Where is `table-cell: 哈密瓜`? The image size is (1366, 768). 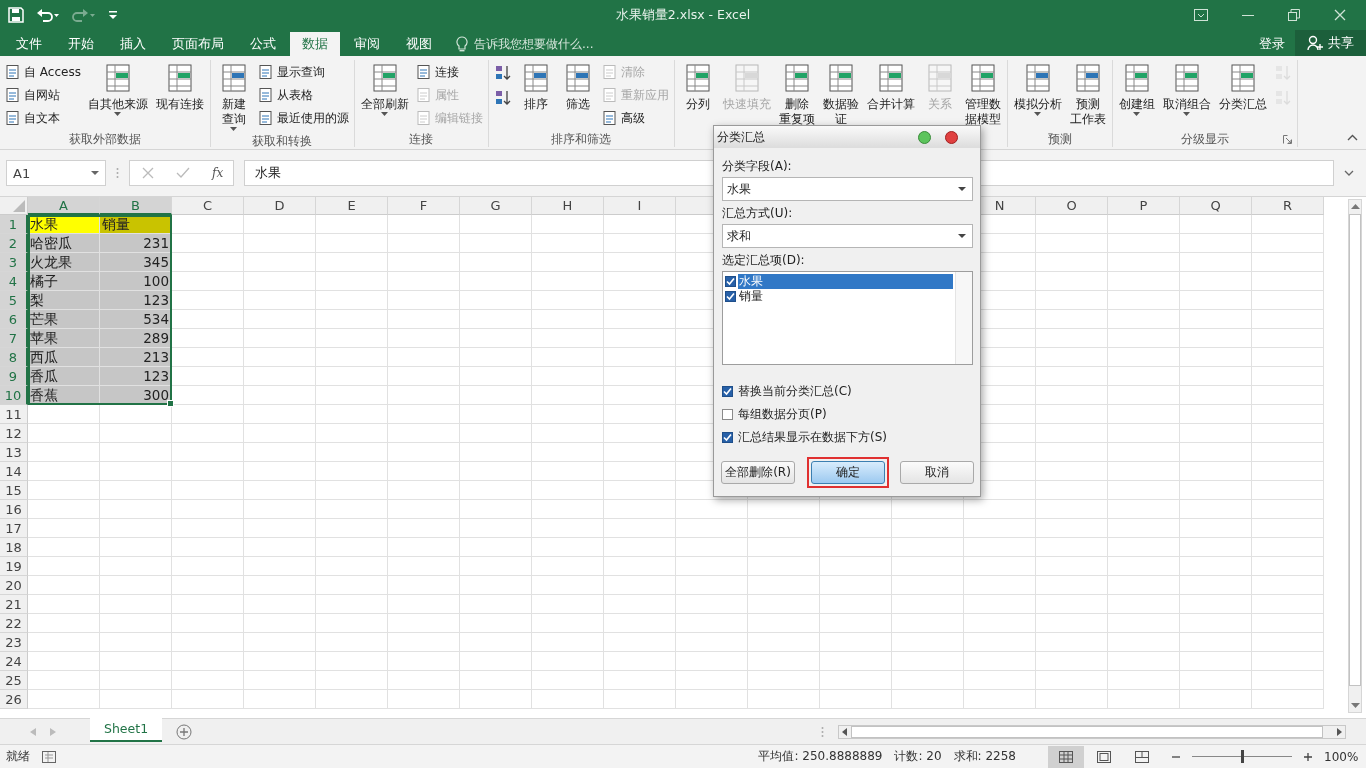
table-cell: 哈密瓜 is located at coordinates (64, 243).